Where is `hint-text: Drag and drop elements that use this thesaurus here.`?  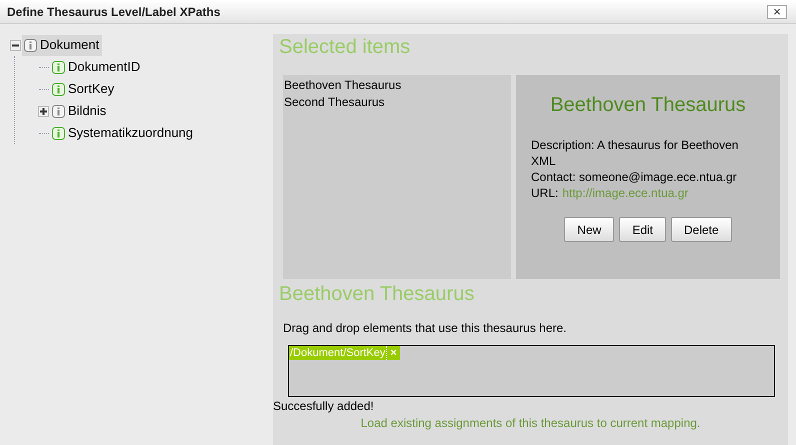 hint-text: Drag and drop elements that use this thesaurus here. is located at coordinates (425, 328).